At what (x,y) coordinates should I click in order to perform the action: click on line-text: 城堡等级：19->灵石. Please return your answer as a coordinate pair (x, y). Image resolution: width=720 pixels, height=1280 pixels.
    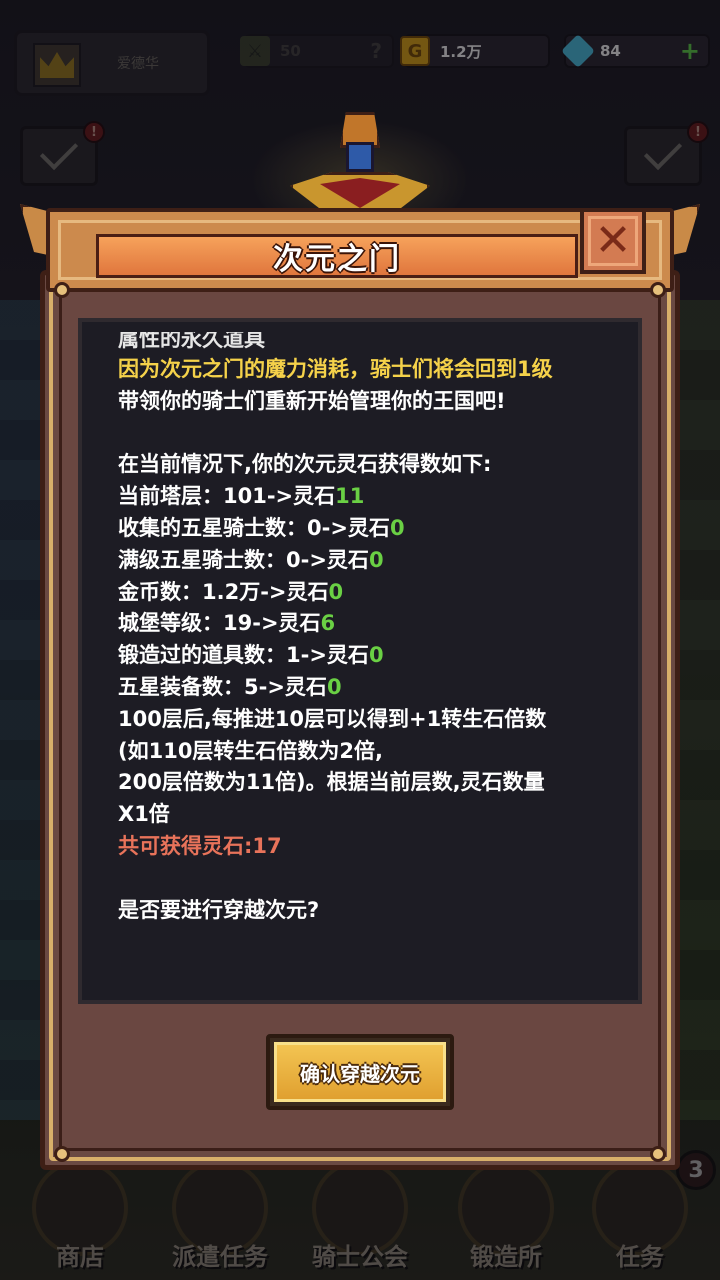
    Looking at the image, I should click on (219, 623).